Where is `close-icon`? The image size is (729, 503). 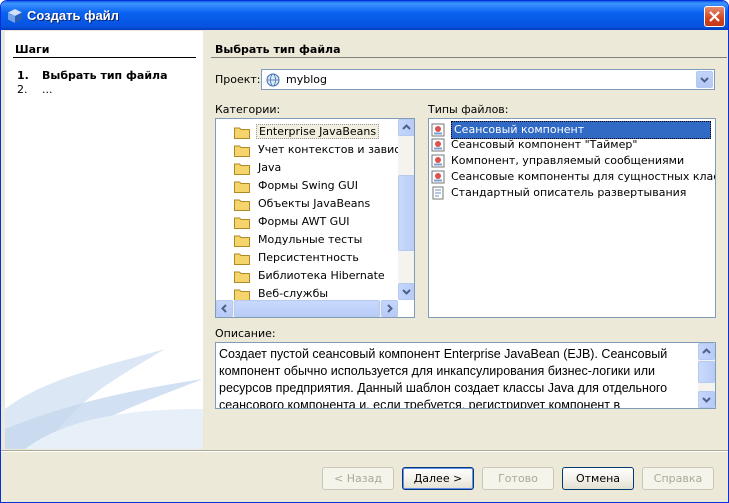
close-icon is located at coordinates (714, 16).